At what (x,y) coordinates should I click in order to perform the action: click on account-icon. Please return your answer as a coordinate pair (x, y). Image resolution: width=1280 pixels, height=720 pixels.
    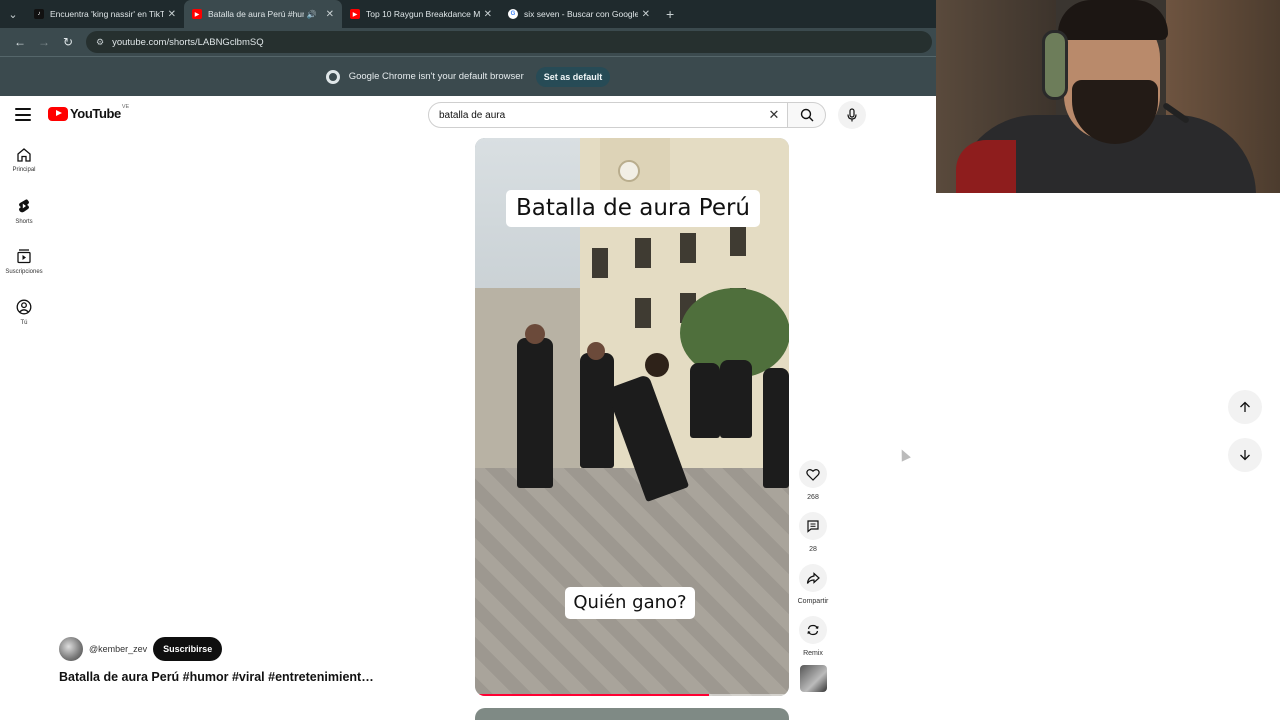
    Looking at the image, I should click on (24, 307).